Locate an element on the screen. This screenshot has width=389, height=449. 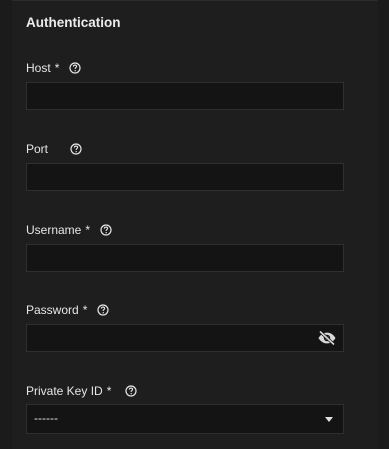
private-key-required-mark: * is located at coordinates (109, 391).